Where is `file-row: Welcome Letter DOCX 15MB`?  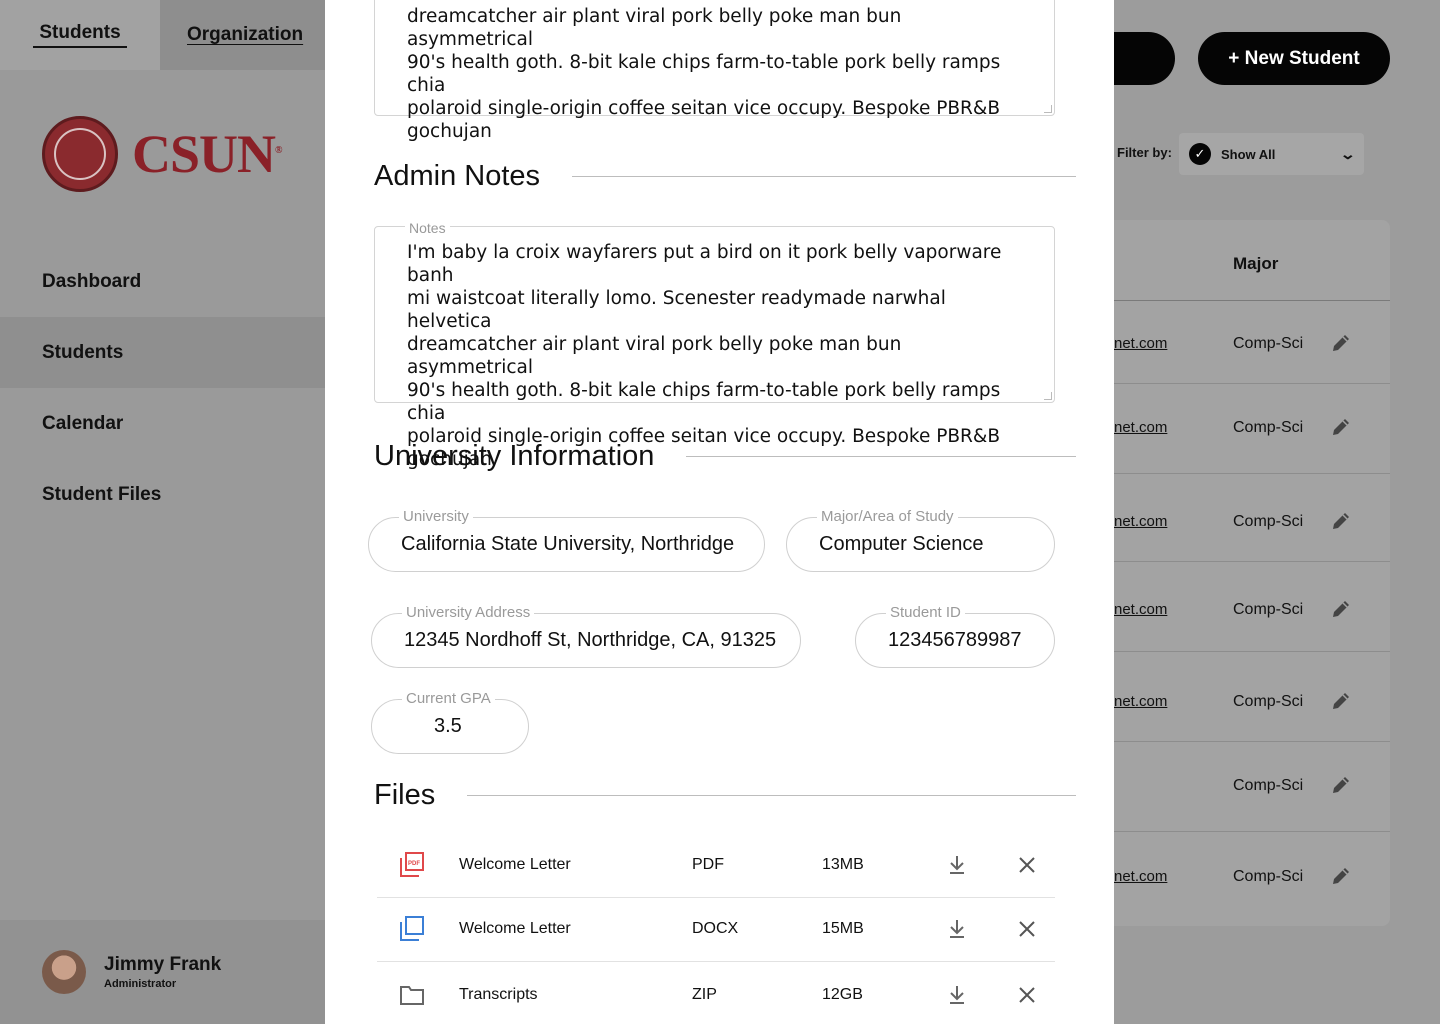
file-row: Welcome Letter DOCX 15MB is located at coordinates (716, 930).